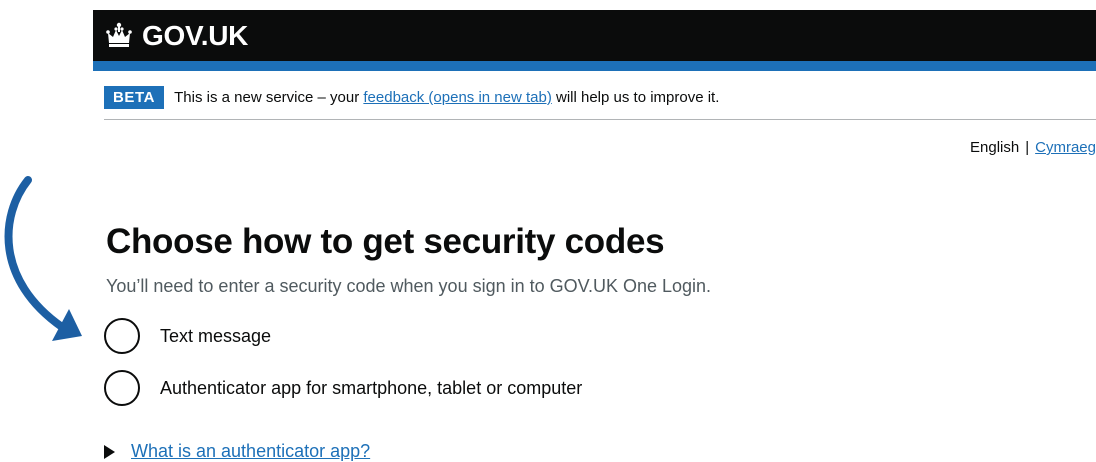 The height and width of the screenshot is (462, 1096). Describe the element at coordinates (1065, 147) in the screenshot. I see `language-welsh-link: Cymraeg` at that location.